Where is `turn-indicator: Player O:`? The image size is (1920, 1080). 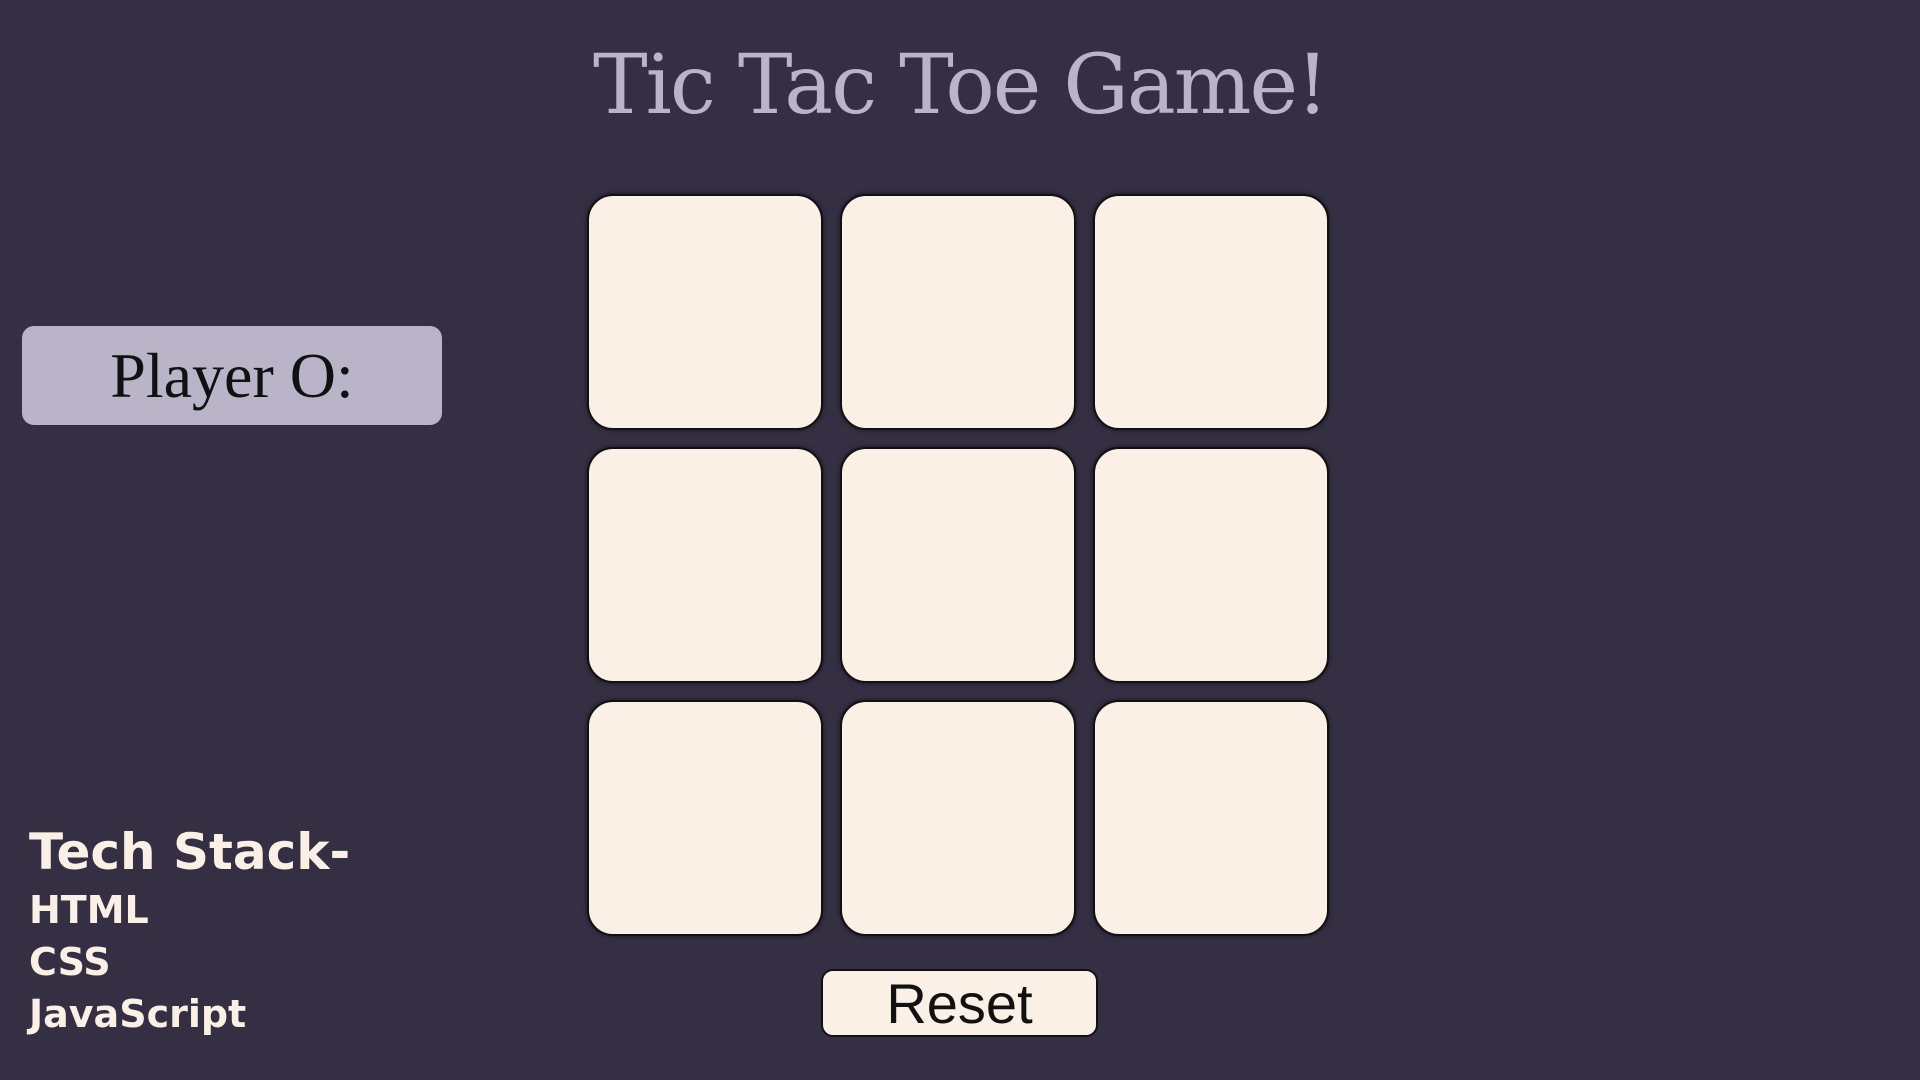 turn-indicator: Player O: is located at coordinates (232, 375).